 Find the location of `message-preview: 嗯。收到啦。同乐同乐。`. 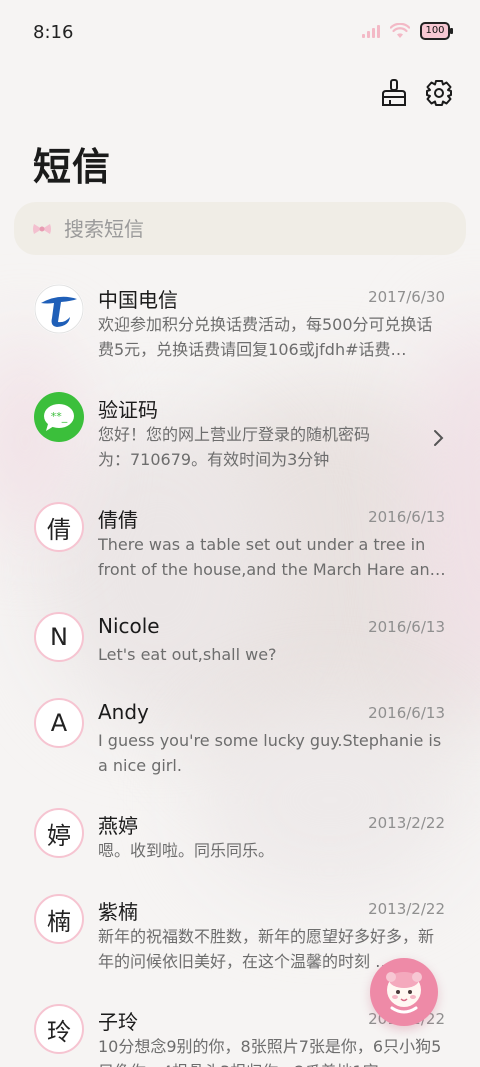

message-preview: 嗯。收到啦。同乐同乐。 is located at coordinates (186, 850).